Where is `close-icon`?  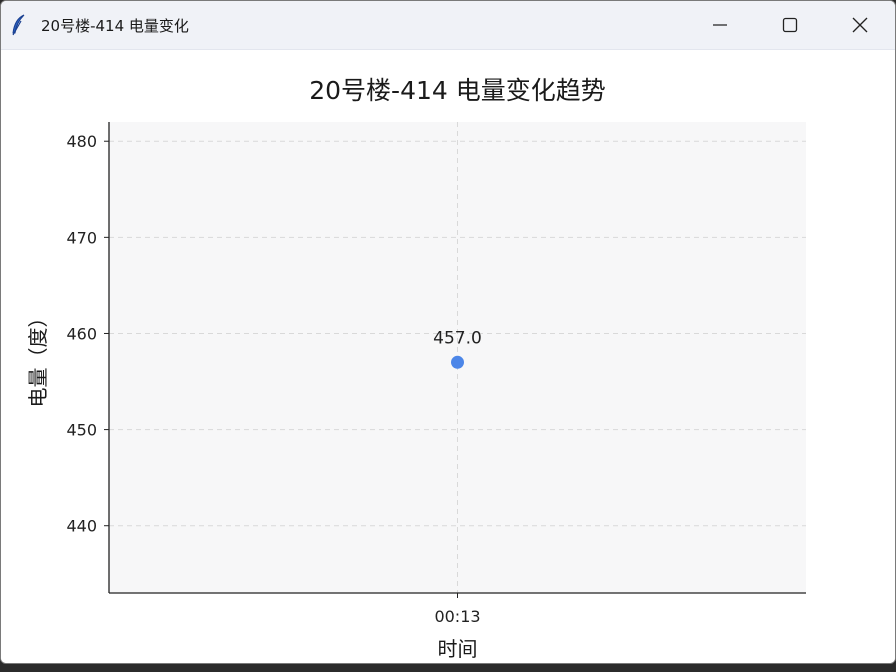
close-icon is located at coordinates (860, 25).